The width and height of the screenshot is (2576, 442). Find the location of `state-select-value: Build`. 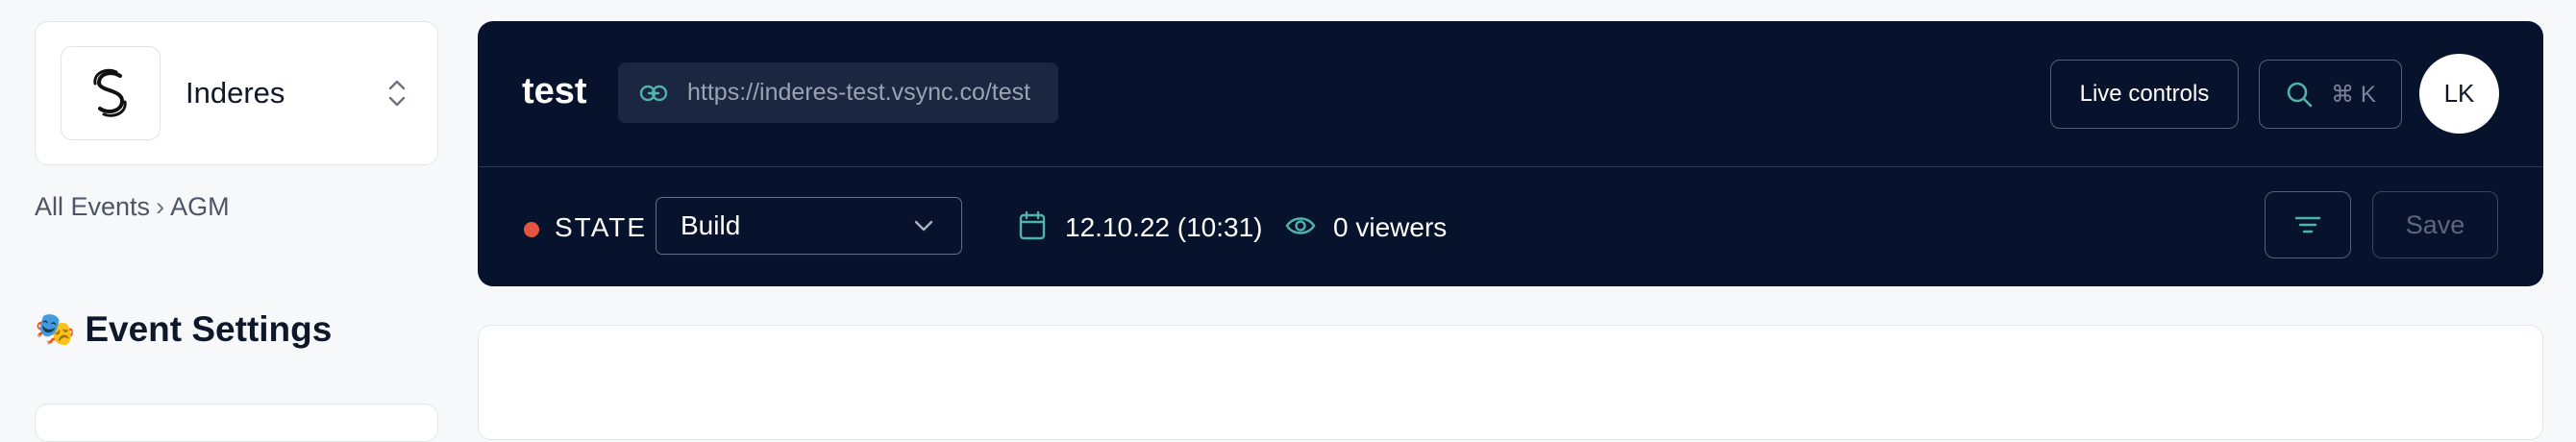

state-select-value: Build is located at coordinates (711, 225).